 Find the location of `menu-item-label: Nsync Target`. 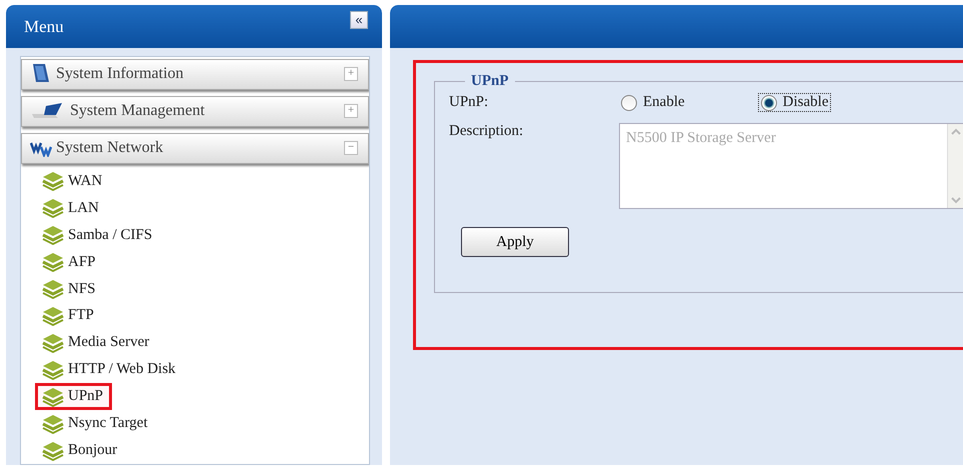

menu-item-label: Nsync Target is located at coordinates (108, 423).